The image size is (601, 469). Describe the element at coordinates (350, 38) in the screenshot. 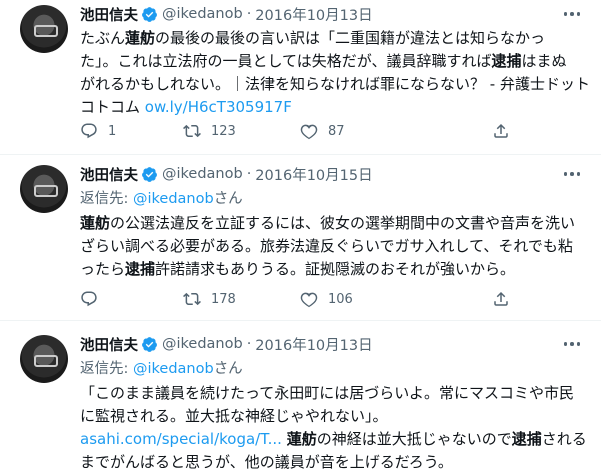

I see `tweet-text-segment: の最後の最後の言い訳は「二重国籍が違法とは知らなかっ` at that location.